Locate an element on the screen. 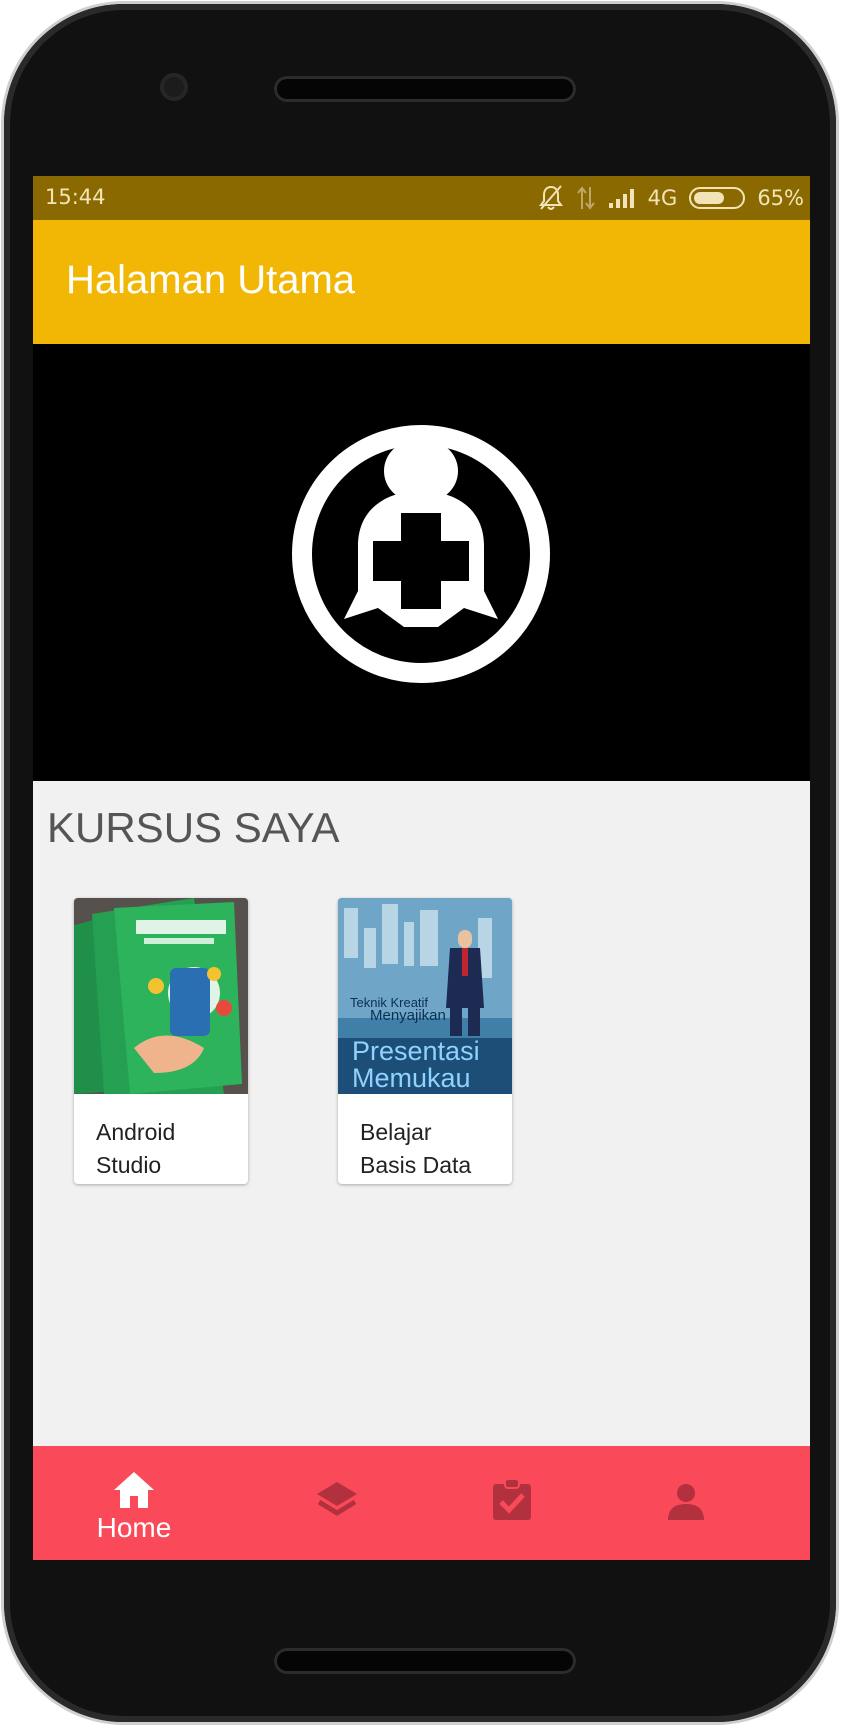 This screenshot has width=846, height=1728. battery-icon is located at coordinates (717, 198).